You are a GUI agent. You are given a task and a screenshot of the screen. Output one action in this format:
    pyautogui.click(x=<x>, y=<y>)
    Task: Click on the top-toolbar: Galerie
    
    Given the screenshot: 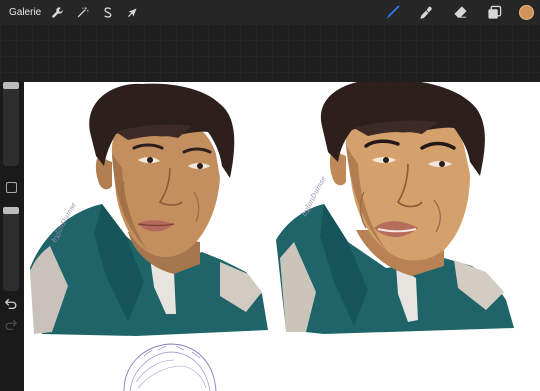 What is the action you would take?
    pyautogui.click(x=270, y=12)
    